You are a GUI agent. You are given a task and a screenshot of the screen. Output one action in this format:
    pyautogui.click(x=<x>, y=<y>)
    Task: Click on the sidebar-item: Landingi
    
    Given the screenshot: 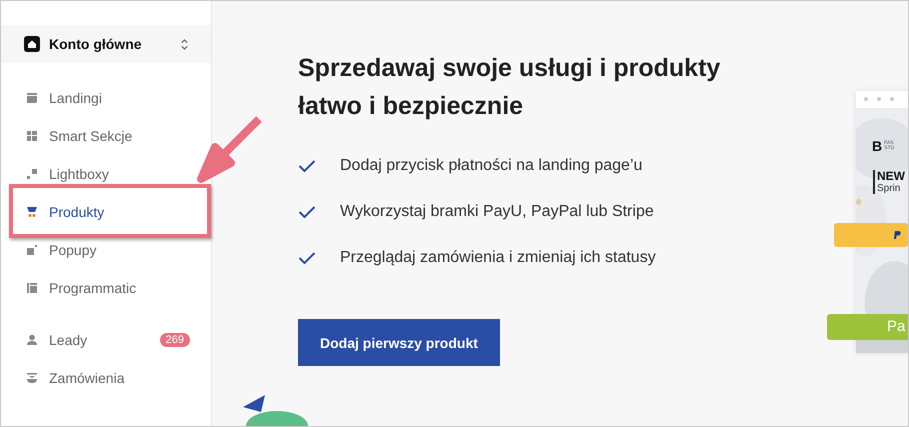 What is the action you would take?
    pyautogui.click(x=62, y=98)
    